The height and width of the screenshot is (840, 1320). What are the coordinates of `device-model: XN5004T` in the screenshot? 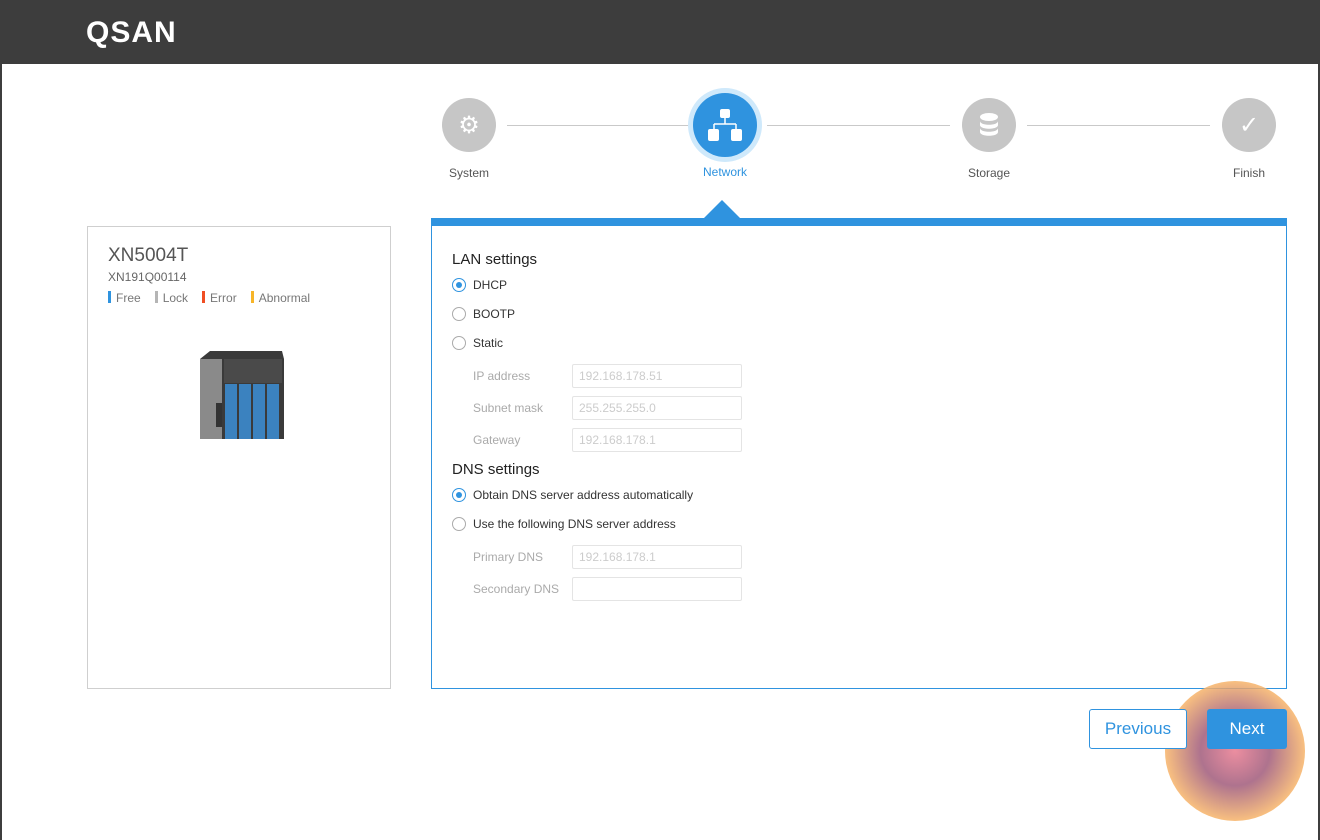 It's located at (148, 255).